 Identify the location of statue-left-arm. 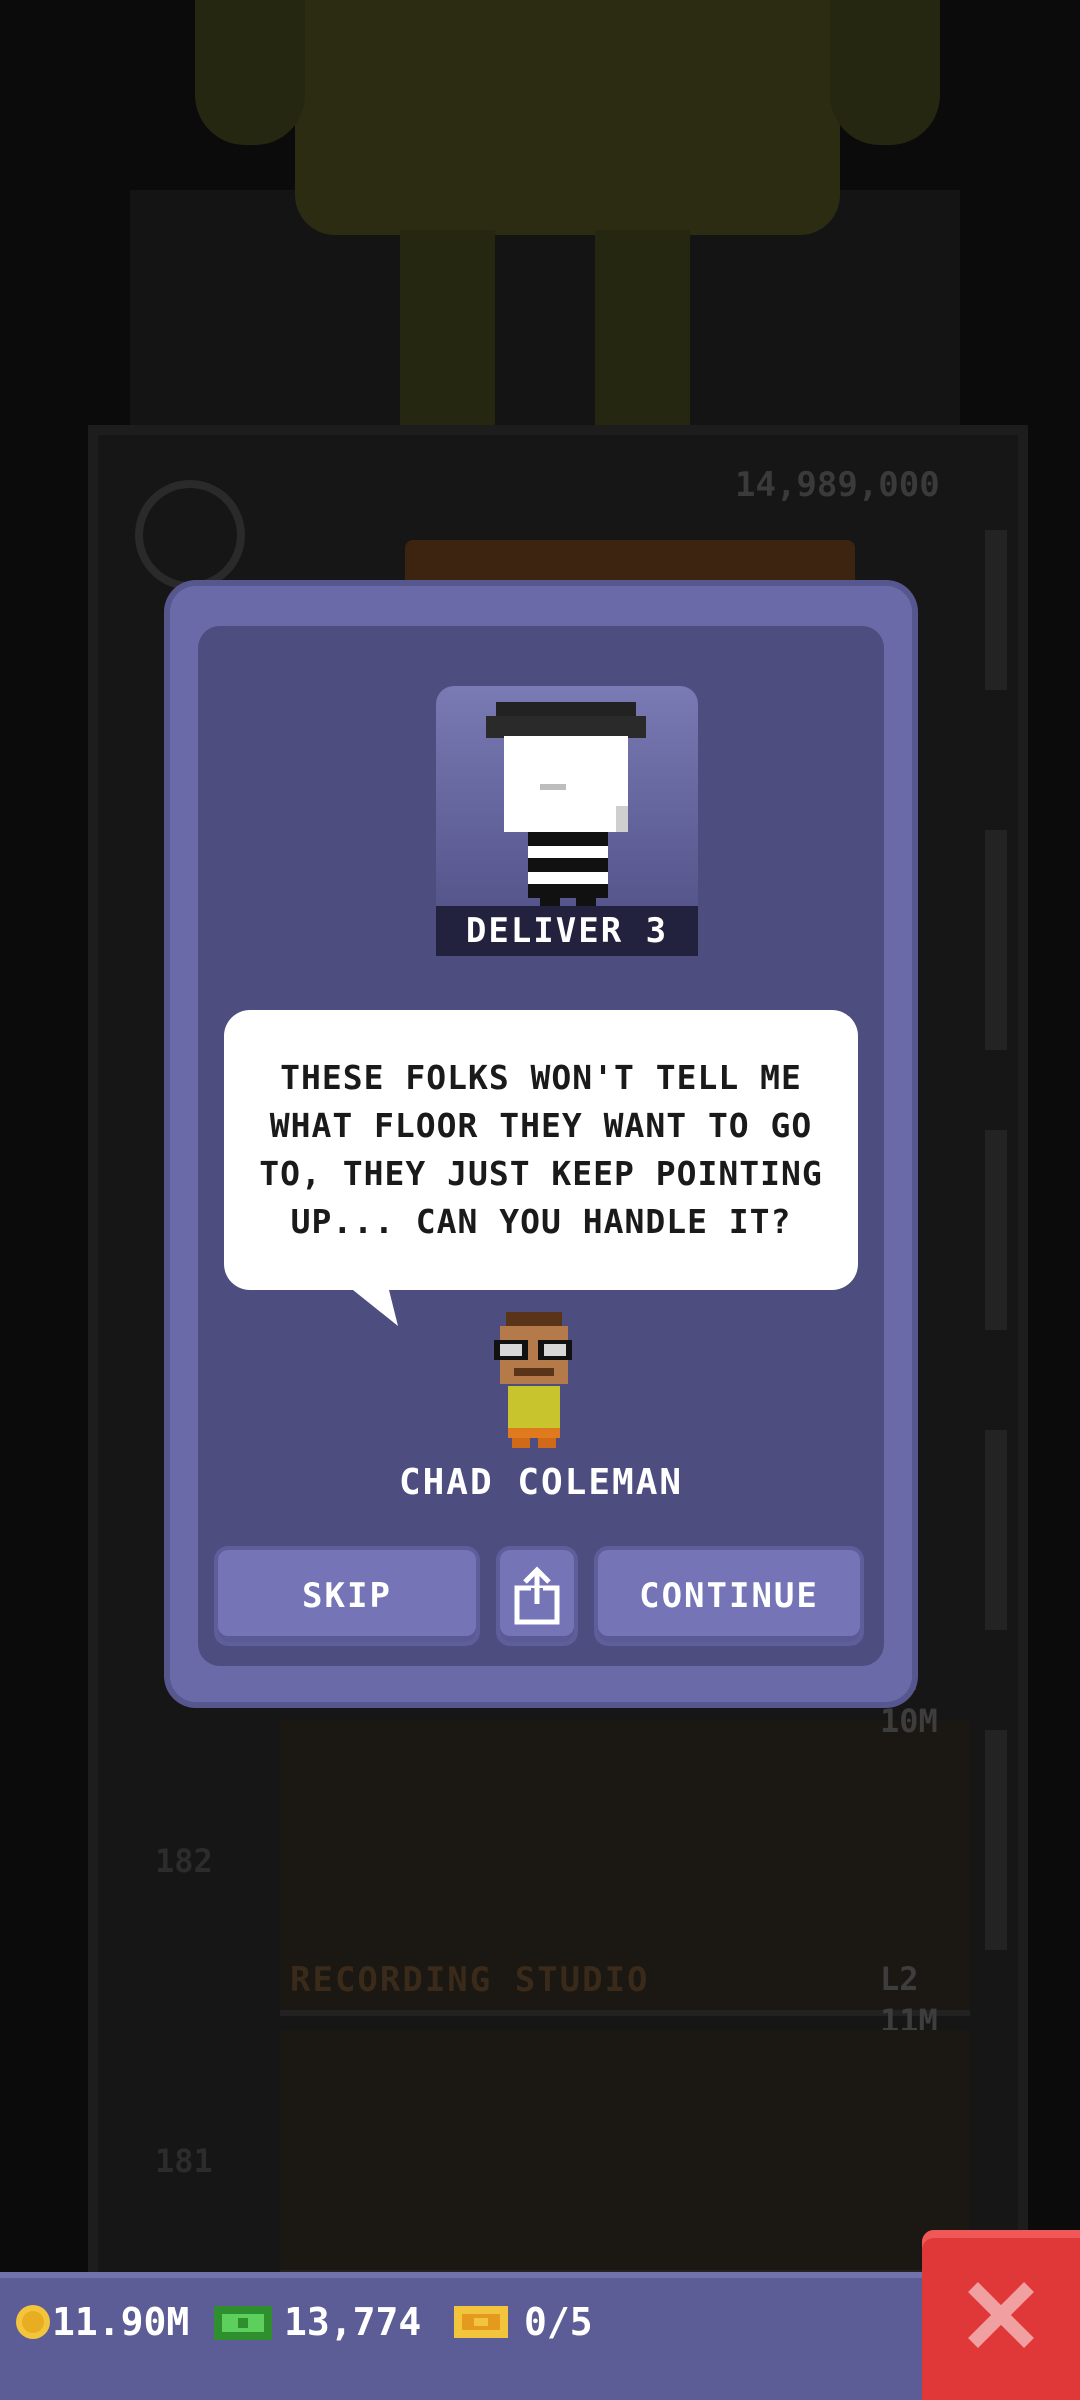
(250, 72).